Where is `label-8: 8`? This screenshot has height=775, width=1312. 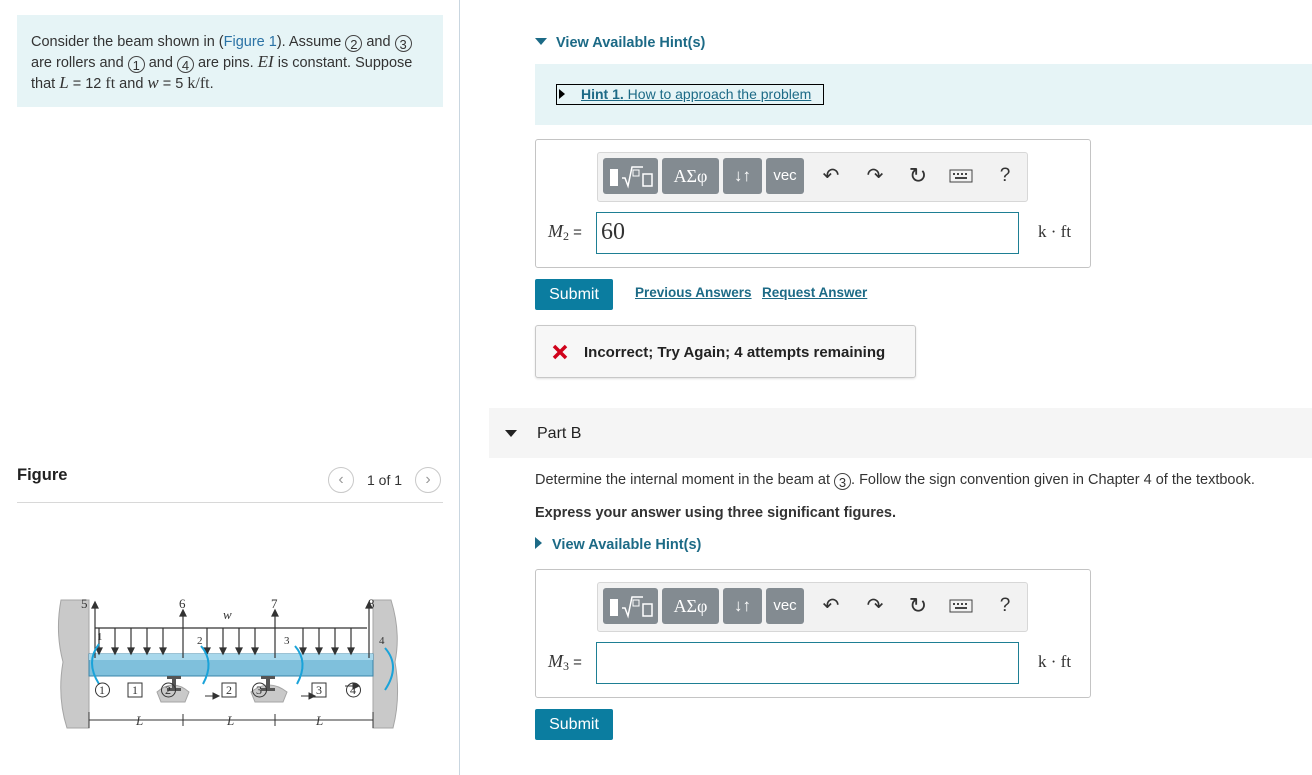 label-8: 8 is located at coordinates (371, 603).